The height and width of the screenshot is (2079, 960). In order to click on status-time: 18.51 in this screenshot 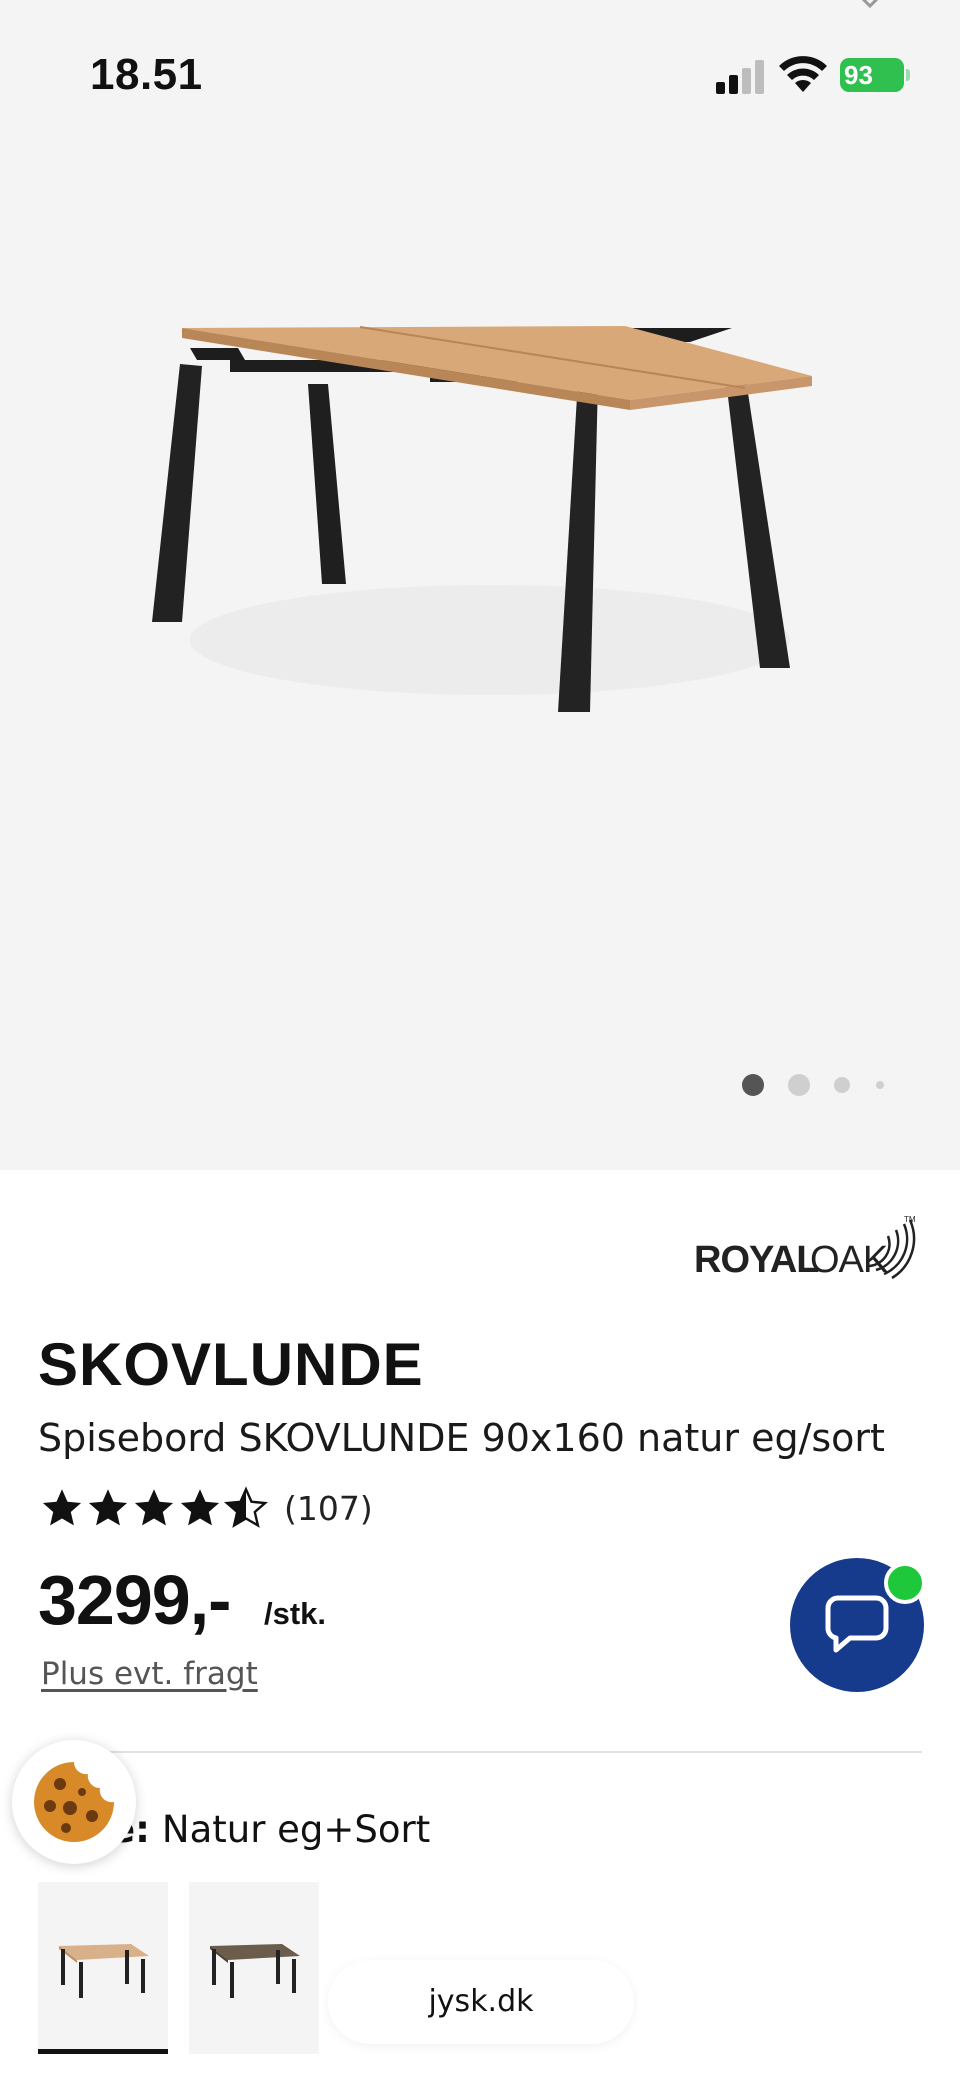, I will do `click(146, 74)`.